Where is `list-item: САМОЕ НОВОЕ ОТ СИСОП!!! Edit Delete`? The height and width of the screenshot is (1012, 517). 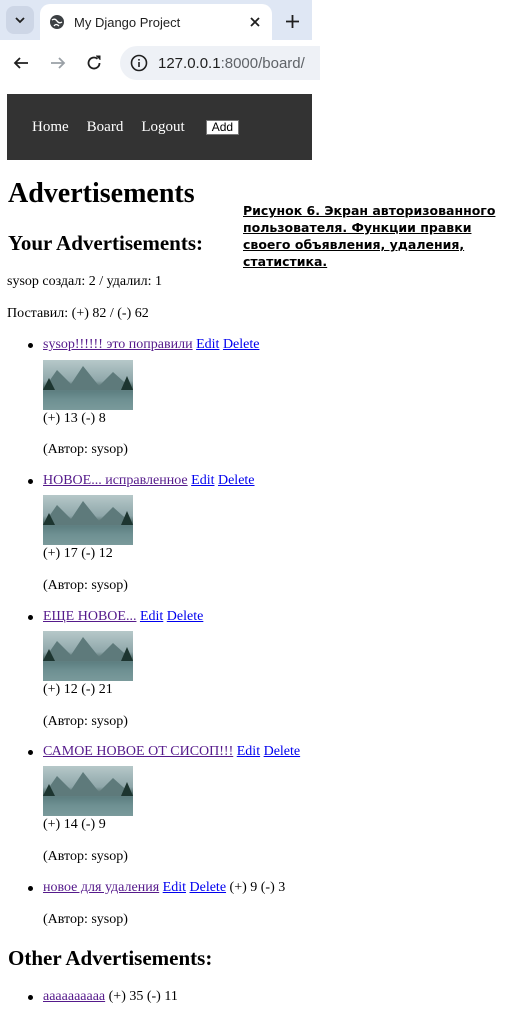 list-item: САМОЕ НОВОЕ ОТ СИСОП!!! Edit Delete is located at coordinates (171, 752).